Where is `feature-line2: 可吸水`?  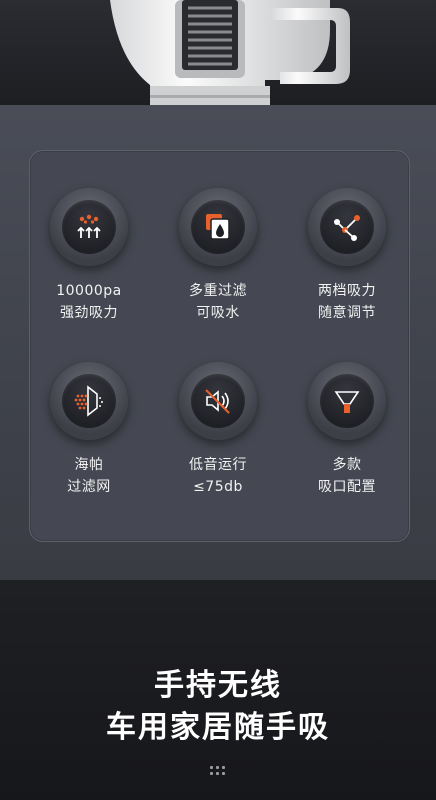
feature-line2: 可吸水 is located at coordinates (218, 313).